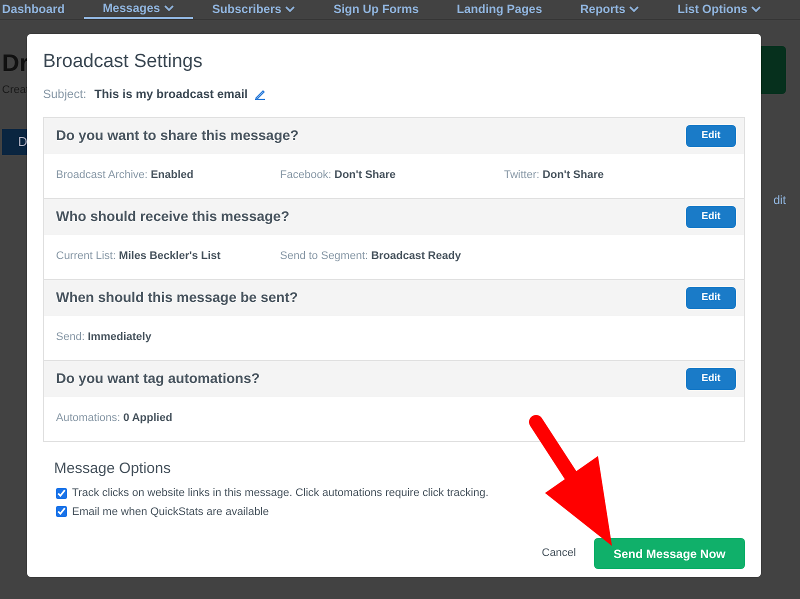 This screenshot has width=800, height=599. I want to click on field-label: Current List:, so click(86, 256).